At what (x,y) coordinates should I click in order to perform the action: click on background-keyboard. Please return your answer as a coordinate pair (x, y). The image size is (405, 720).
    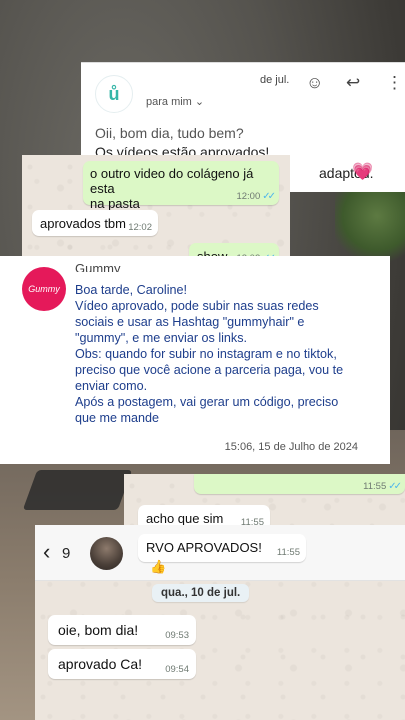
    Looking at the image, I should click on (77, 490).